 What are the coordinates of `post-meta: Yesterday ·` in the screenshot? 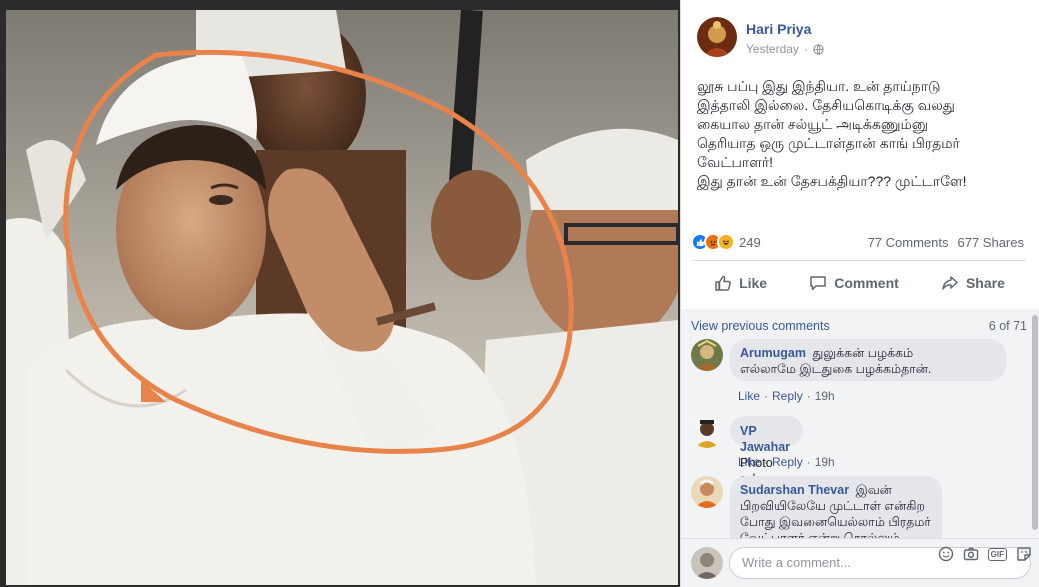 It's located at (785, 49).